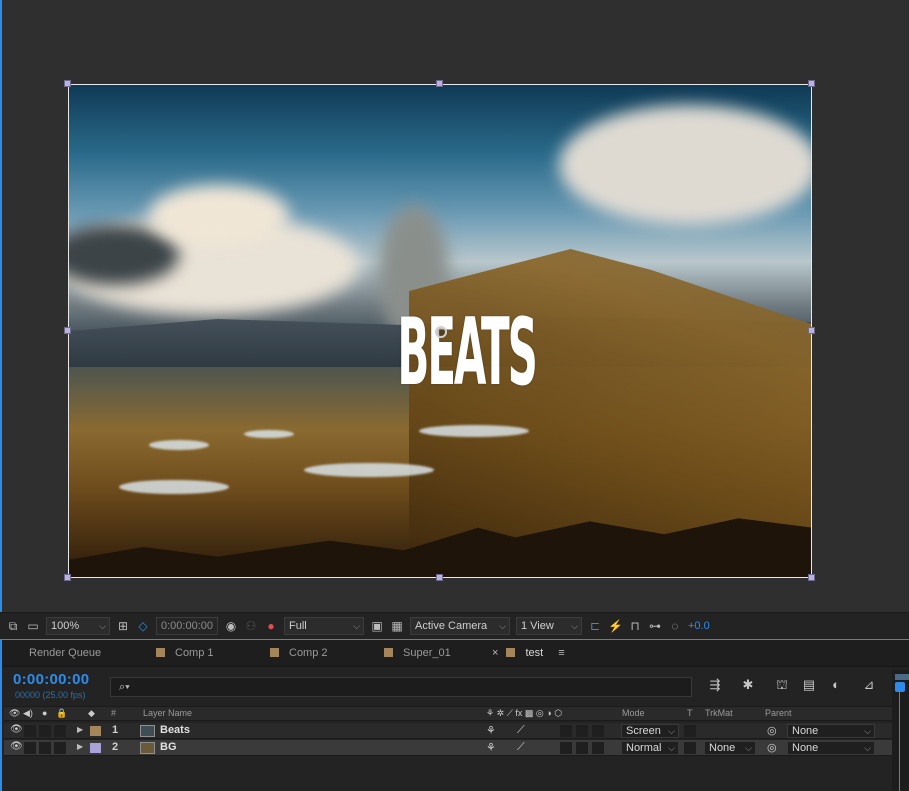 This screenshot has width=909, height=791. I want to click on always-preview-icon: ⧉, so click(13, 626).